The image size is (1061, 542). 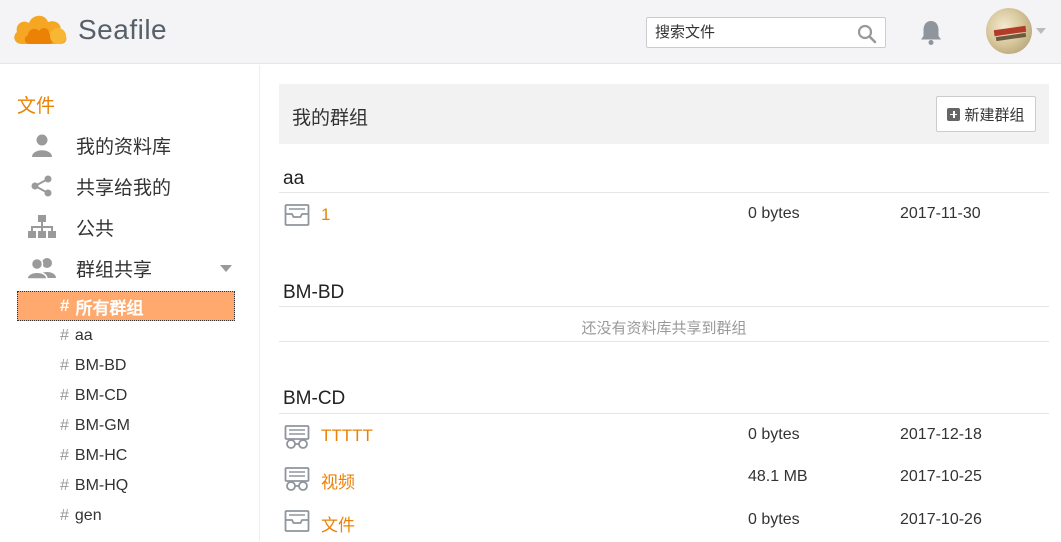 I want to click on search-box, so click(x=766, y=32).